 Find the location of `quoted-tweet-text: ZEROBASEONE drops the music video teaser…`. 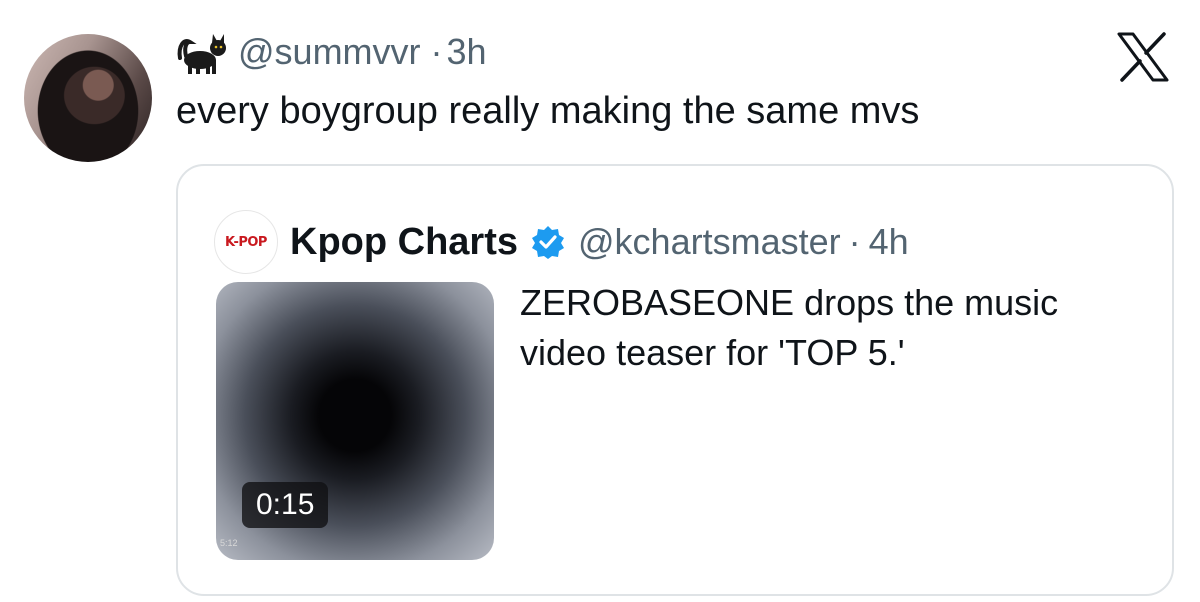

quoted-tweet-text: ZEROBASEONE drops the music video teaser… is located at coordinates (789, 327).